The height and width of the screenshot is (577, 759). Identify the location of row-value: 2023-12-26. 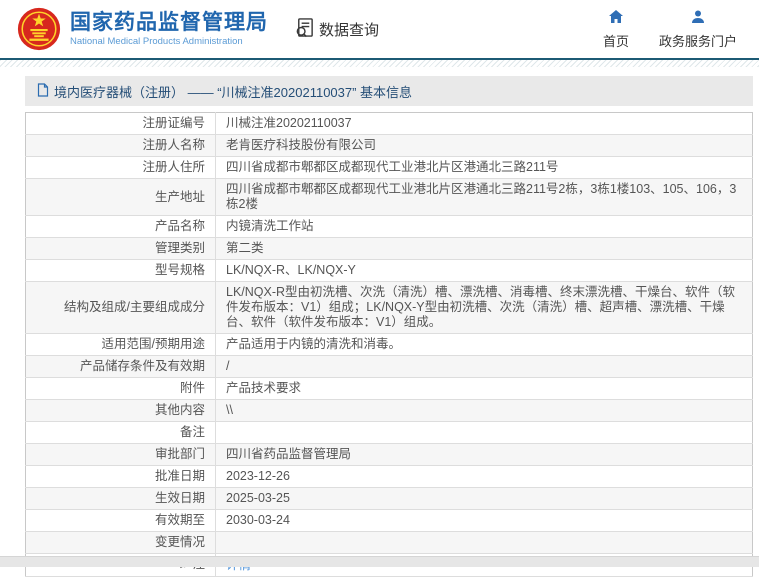
(258, 476).